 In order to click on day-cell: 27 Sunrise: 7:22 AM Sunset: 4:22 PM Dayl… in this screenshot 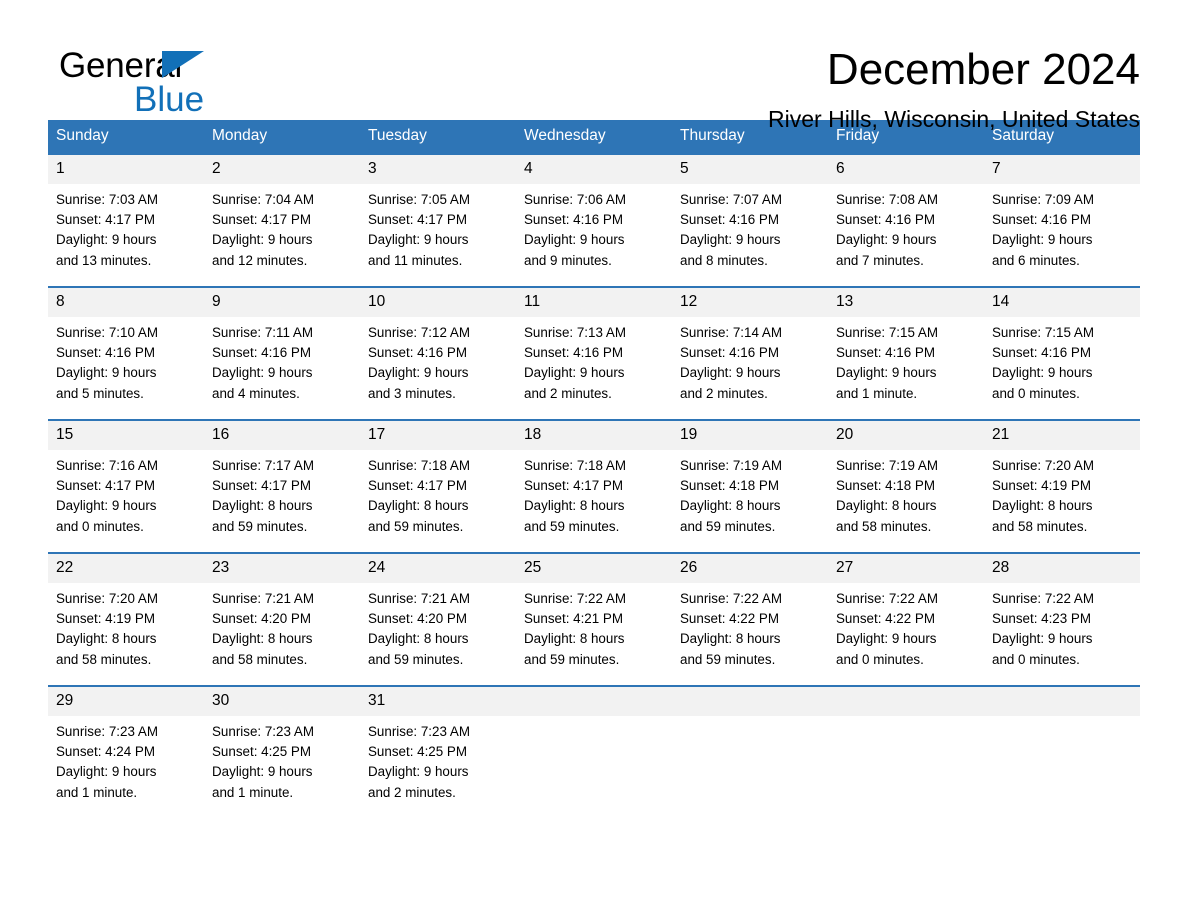, I will do `click(906, 619)`.